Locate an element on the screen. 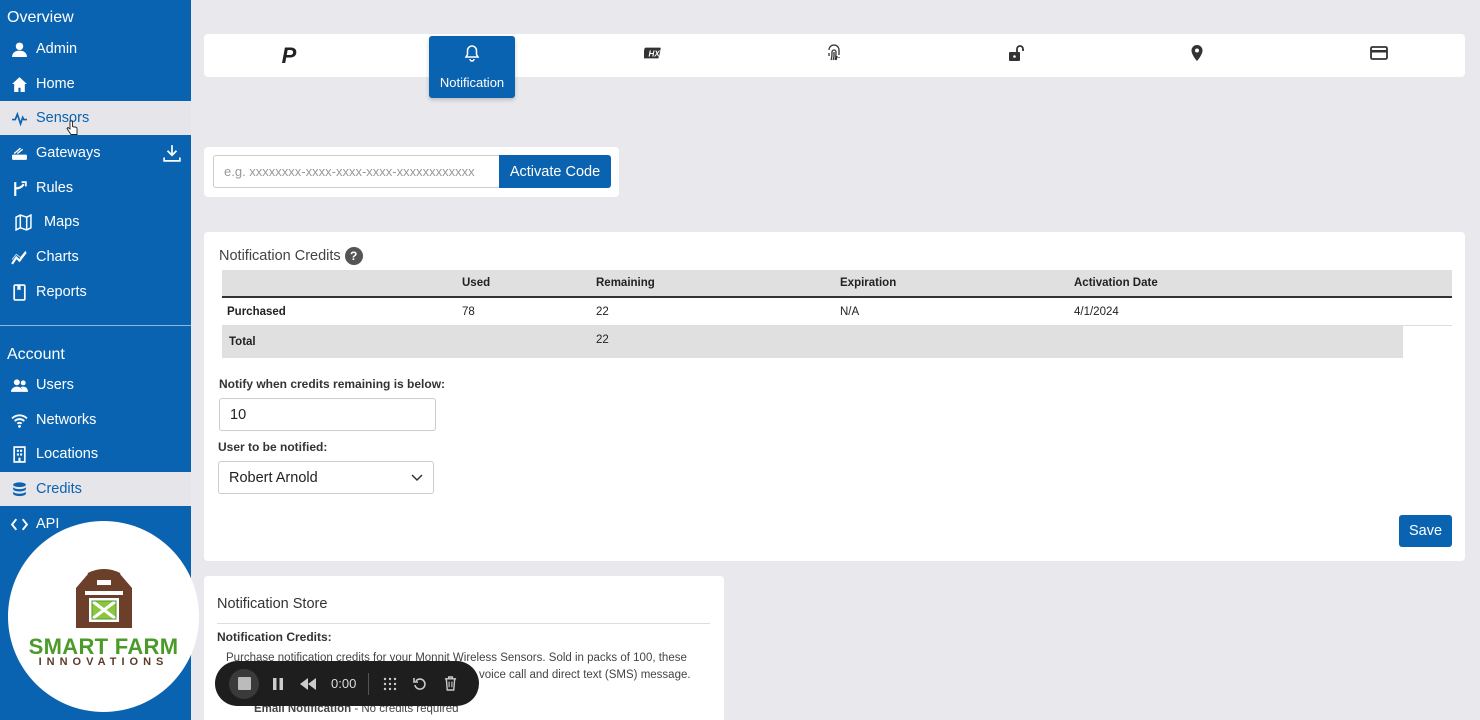 The width and height of the screenshot is (1480, 720). tab-premiere: P is located at coordinates (289, 55).